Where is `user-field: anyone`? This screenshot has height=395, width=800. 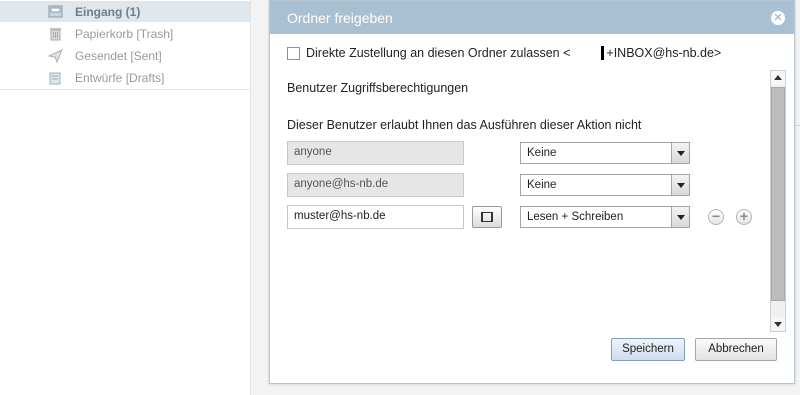 user-field: anyone is located at coordinates (375, 153).